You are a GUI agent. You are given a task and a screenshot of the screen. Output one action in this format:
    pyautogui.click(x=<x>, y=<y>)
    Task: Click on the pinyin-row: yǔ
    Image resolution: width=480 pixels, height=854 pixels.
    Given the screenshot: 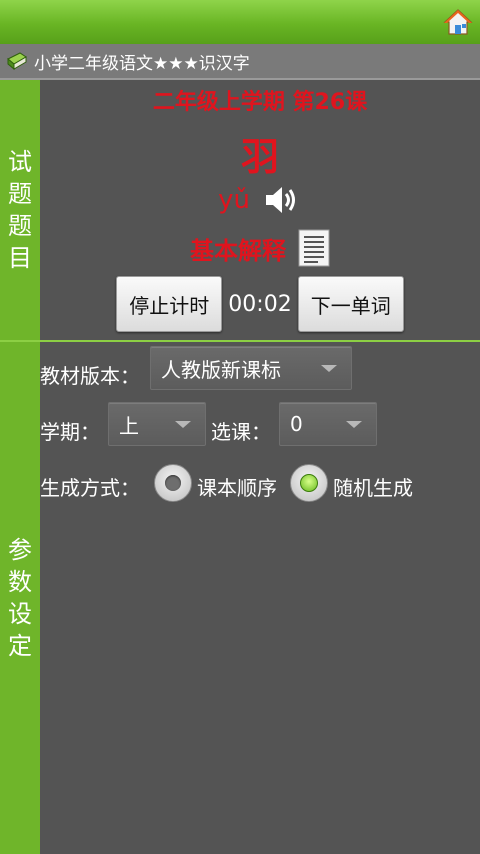 What is the action you would take?
    pyautogui.click(x=260, y=200)
    